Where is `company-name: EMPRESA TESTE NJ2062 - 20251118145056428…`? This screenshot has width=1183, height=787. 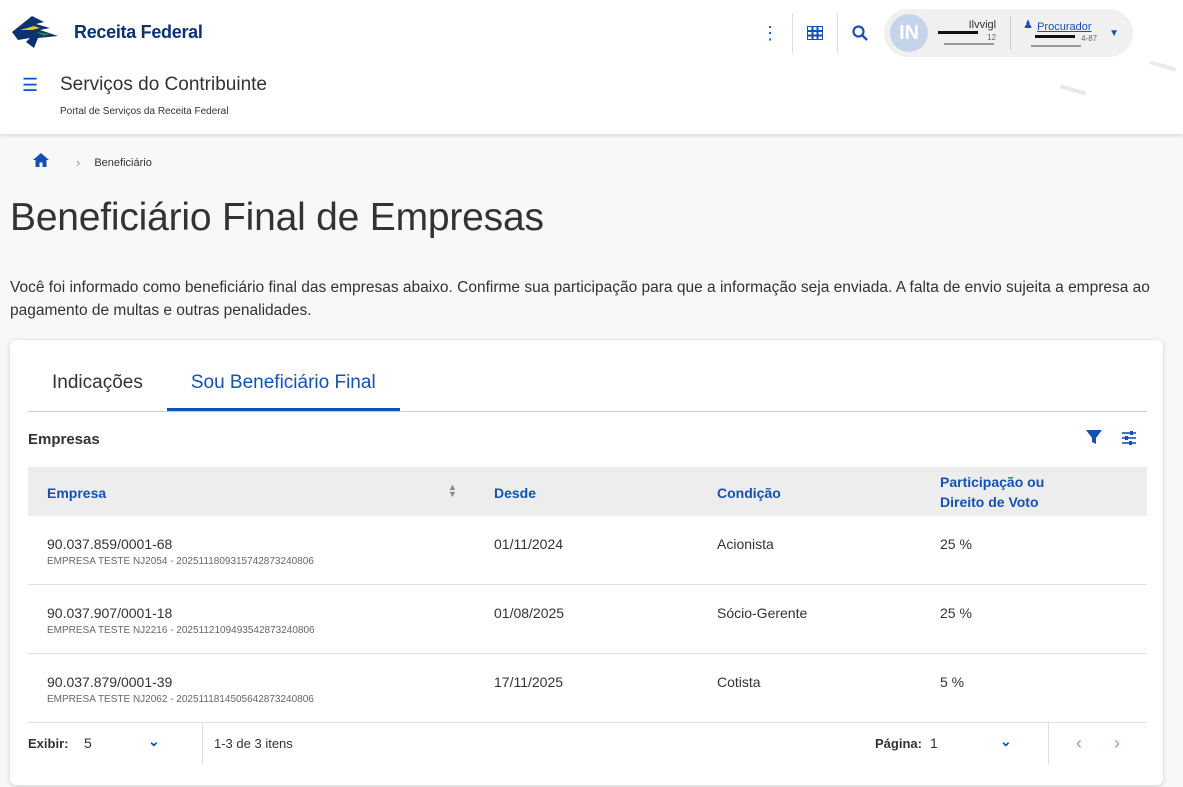 company-name: EMPRESA TESTE NJ2062 - 20251118145056428… is located at coordinates (180, 699).